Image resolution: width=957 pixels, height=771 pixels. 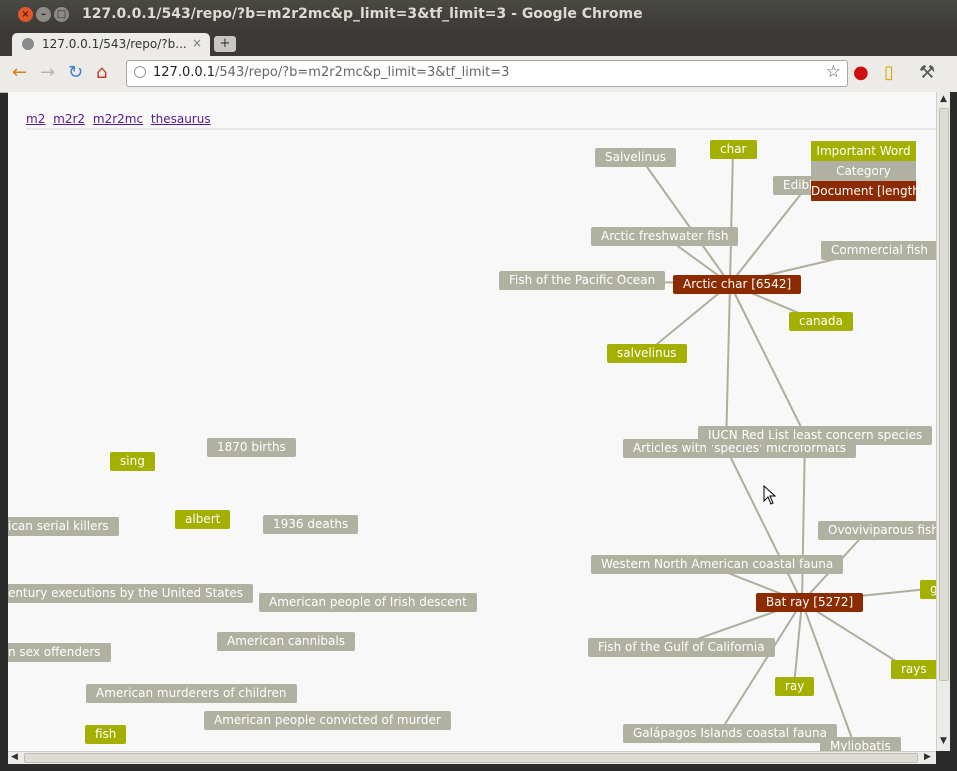 I want to click on node-category: American murderers of children, so click(x=191, y=693).